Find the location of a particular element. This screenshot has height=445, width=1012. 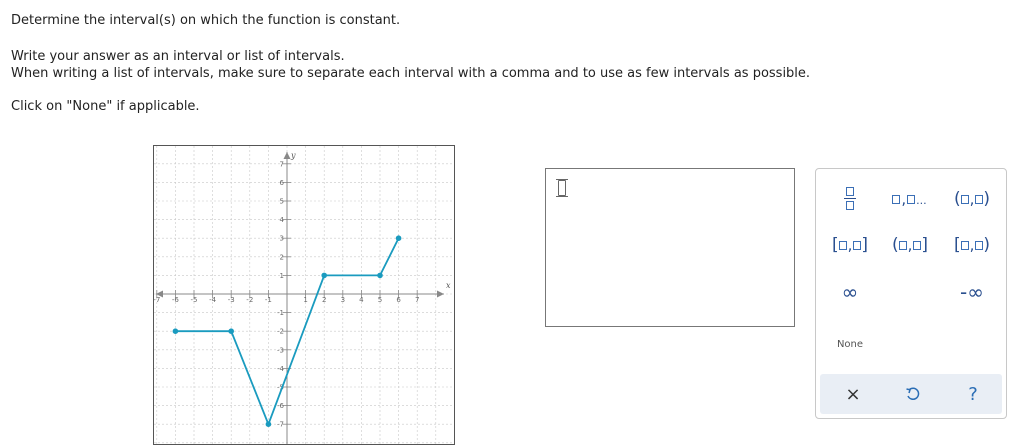

interval-closed-closed-button: [,] is located at coordinates (850, 244).